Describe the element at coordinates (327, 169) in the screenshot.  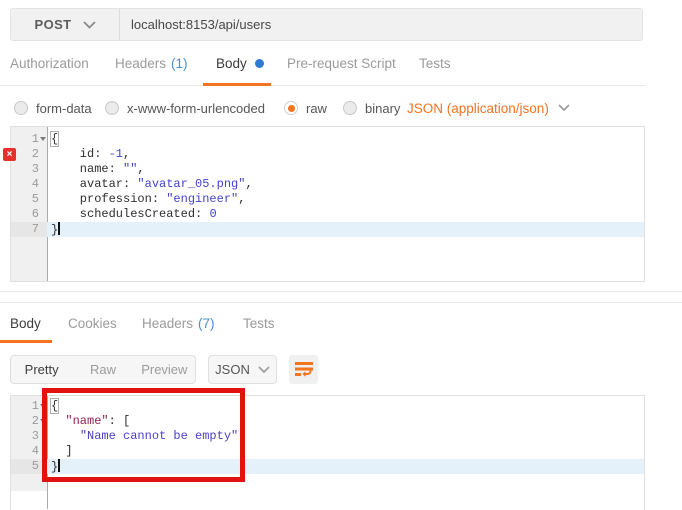
I see `code-line: 3 name: "",` at that location.